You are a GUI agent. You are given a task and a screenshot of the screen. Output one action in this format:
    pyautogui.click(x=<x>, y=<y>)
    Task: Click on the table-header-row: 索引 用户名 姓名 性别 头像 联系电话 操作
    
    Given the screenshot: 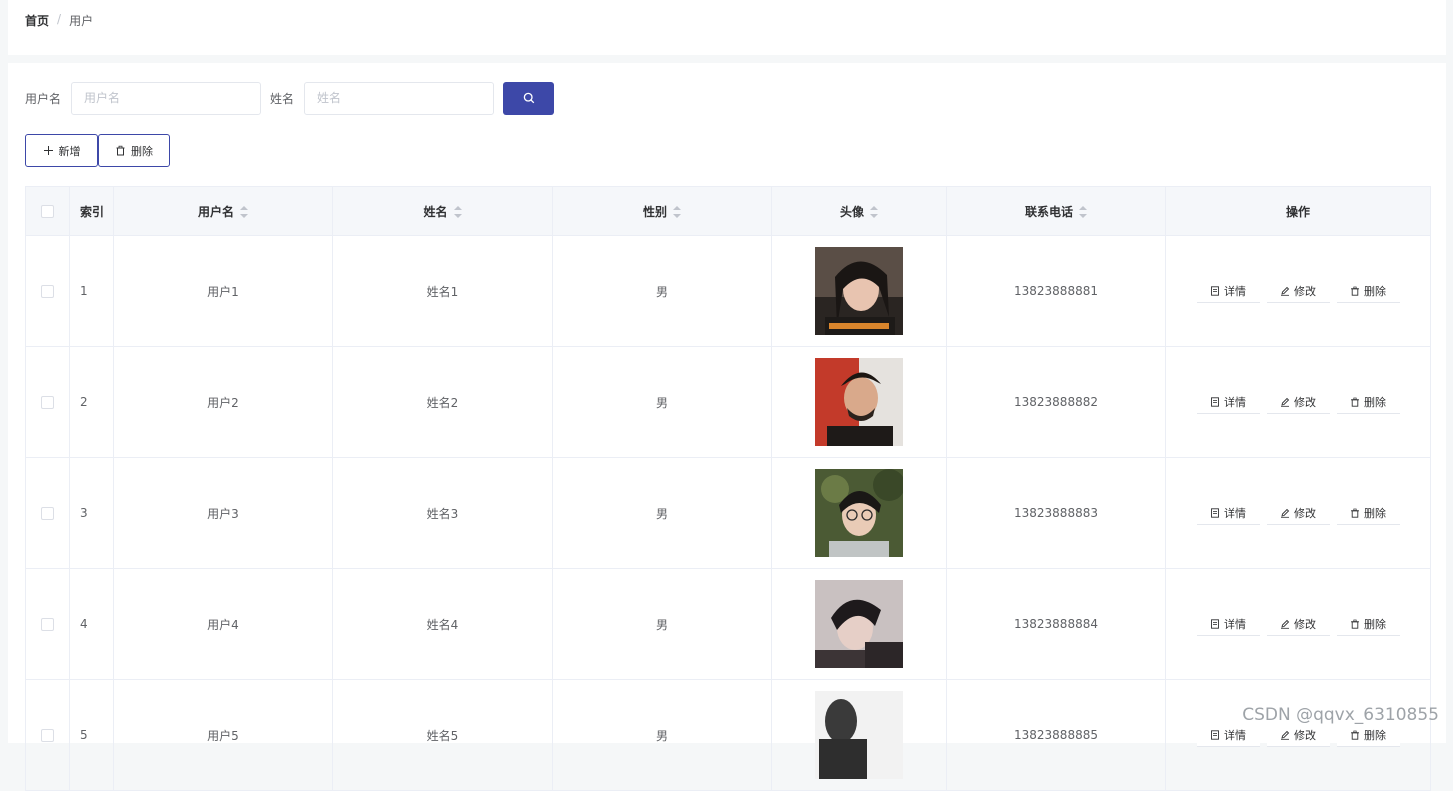 What is the action you would take?
    pyautogui.click(x=728, y=211)
    